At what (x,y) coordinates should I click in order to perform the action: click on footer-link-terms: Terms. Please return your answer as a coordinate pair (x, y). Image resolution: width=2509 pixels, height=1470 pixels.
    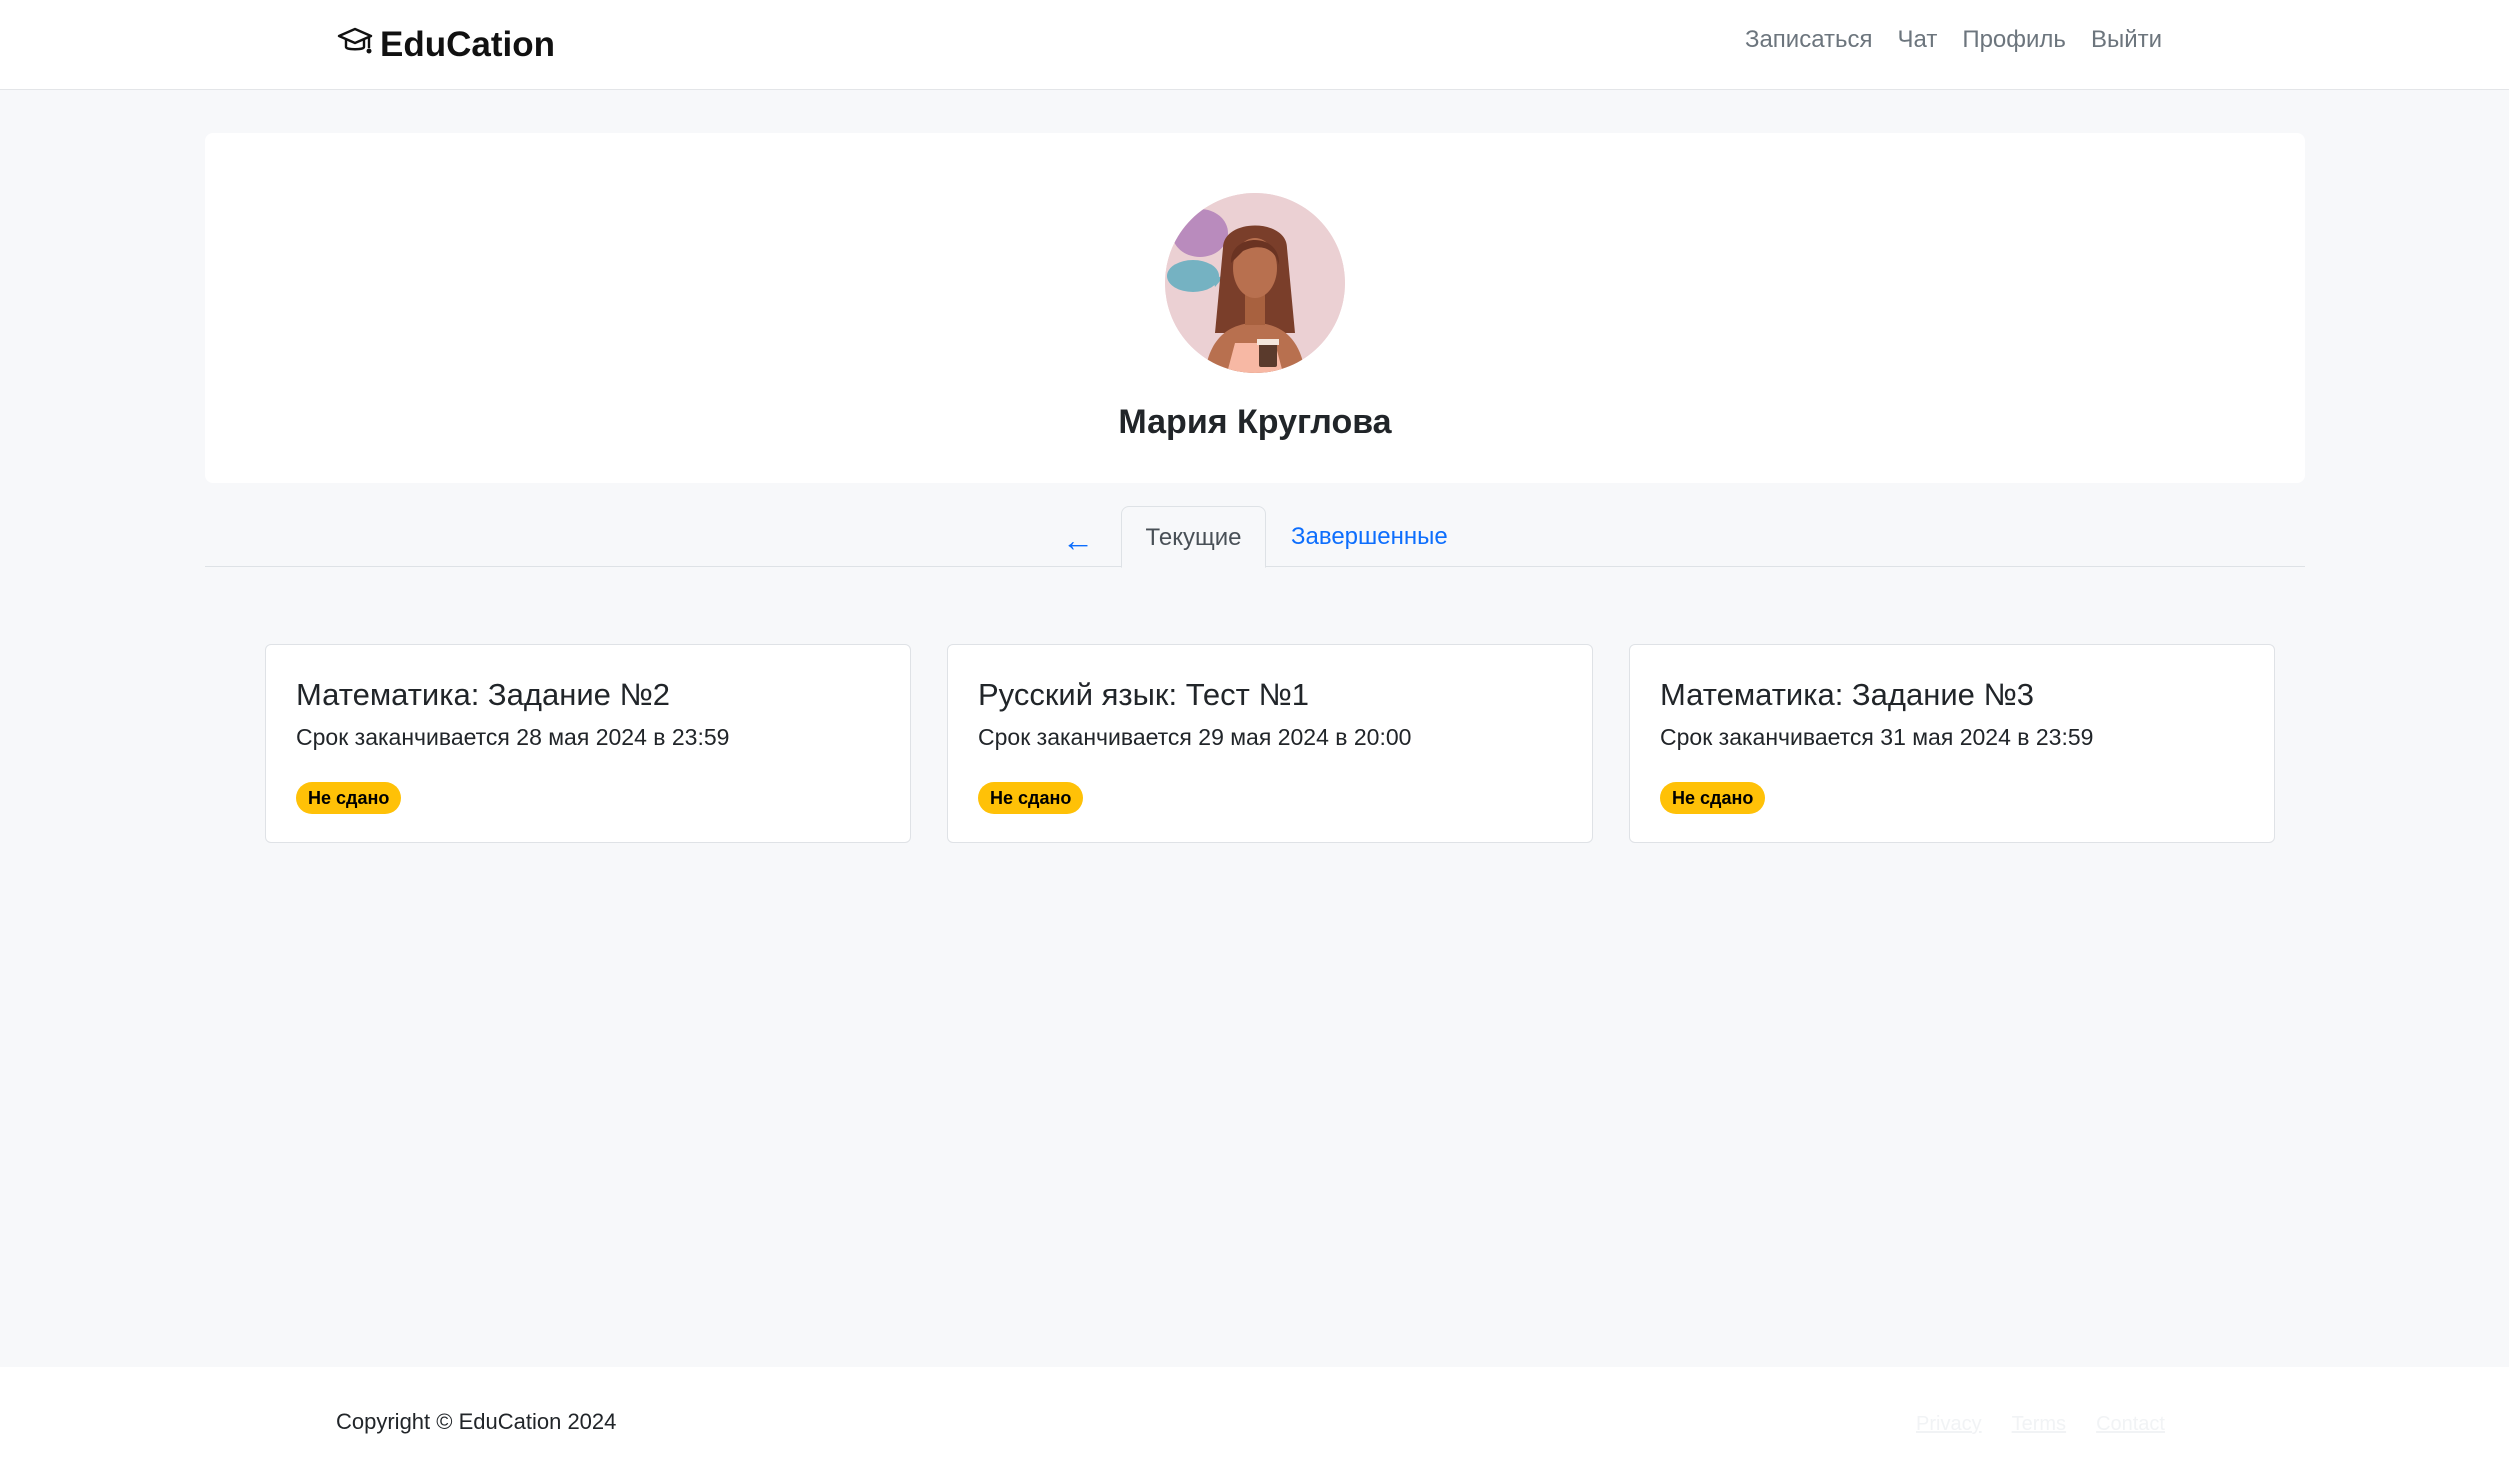
    Looking at the image, I should click on (2039, 1424).